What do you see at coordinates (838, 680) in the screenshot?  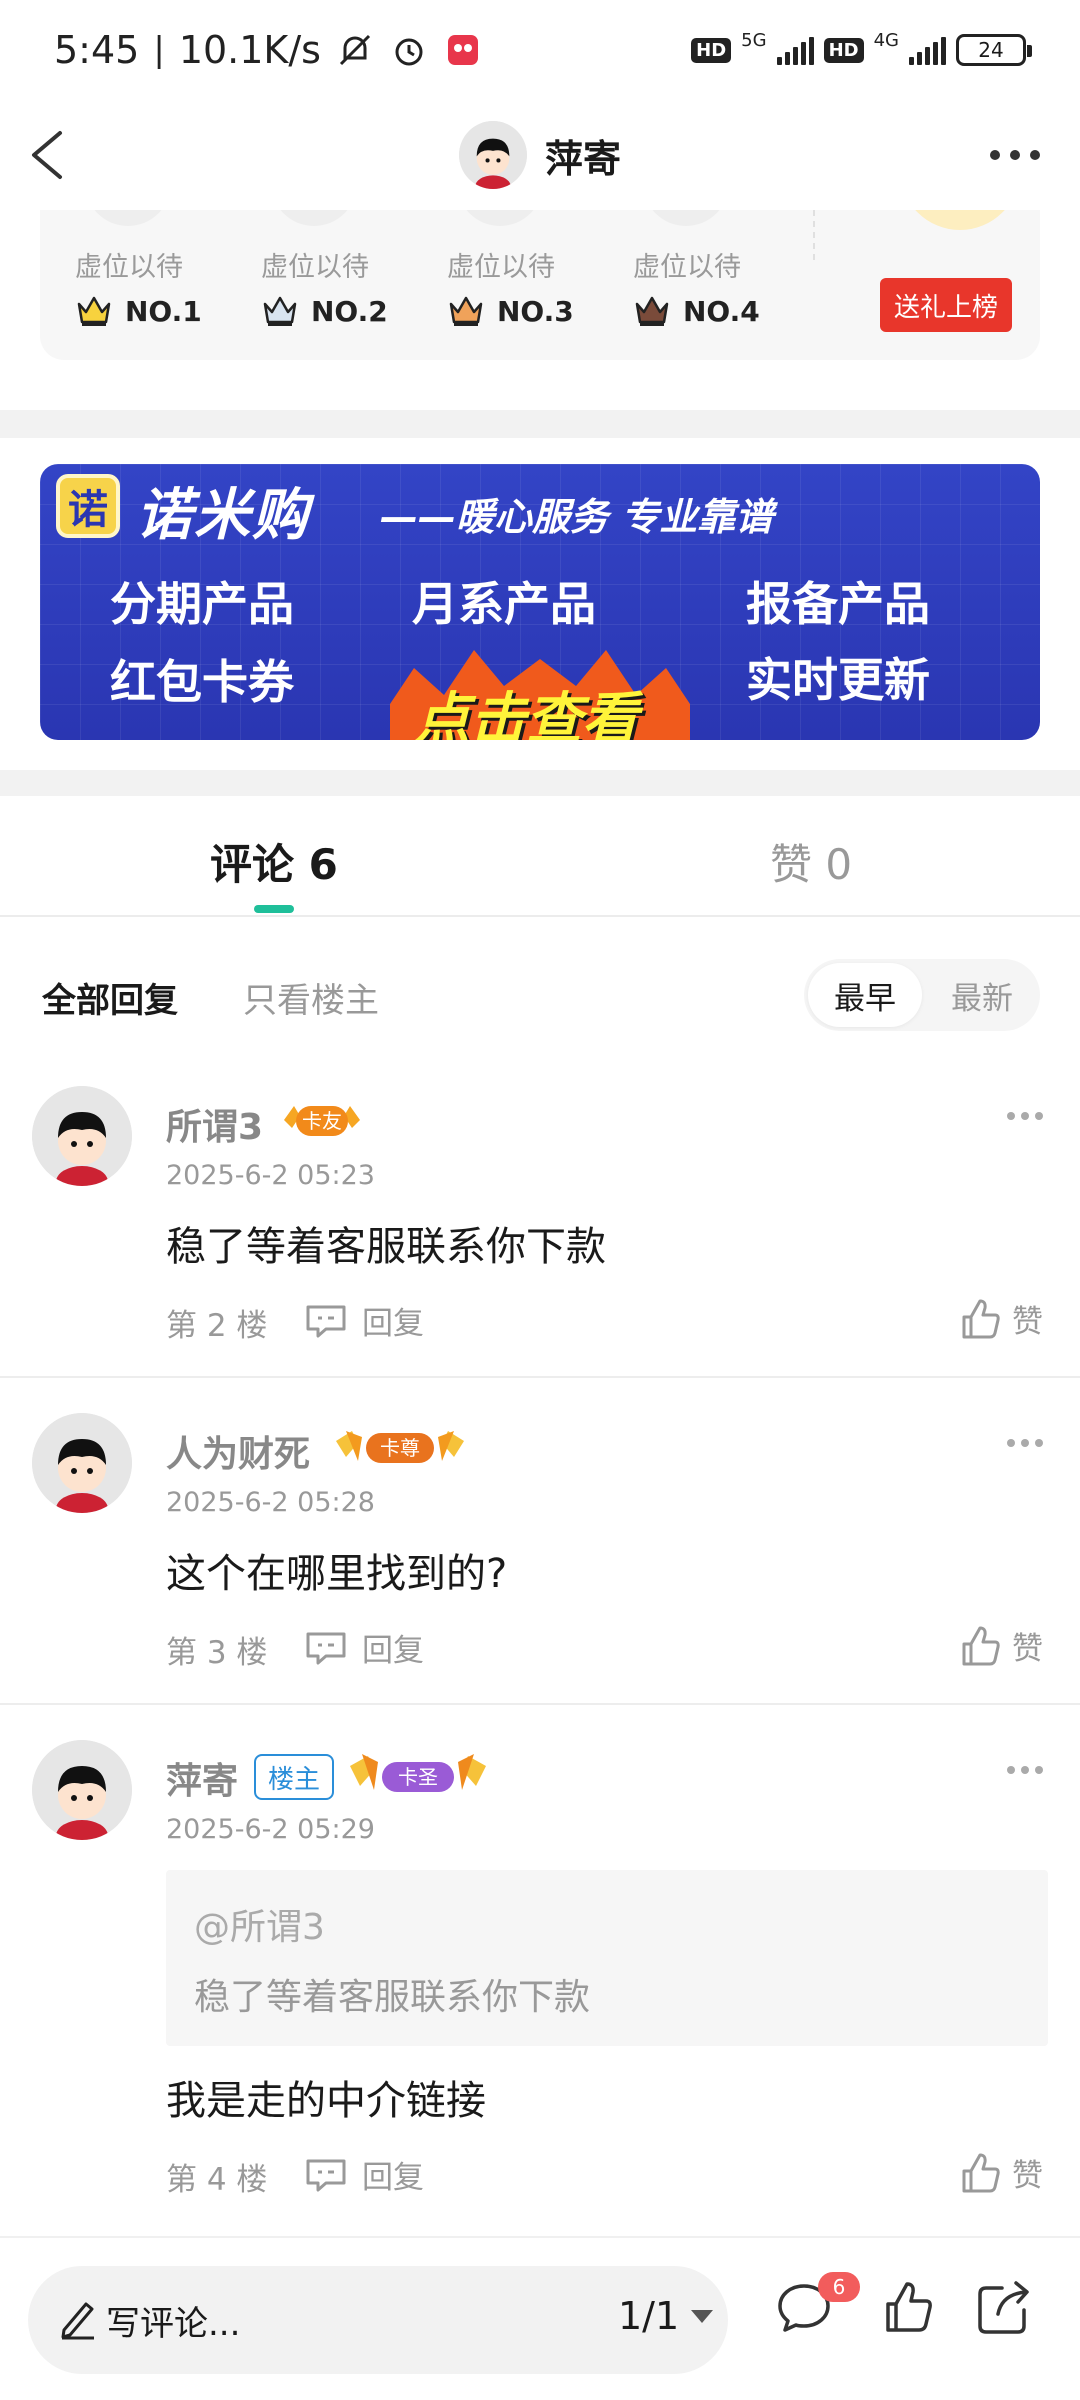 I see `banner-item: 实时更新` at bounding box center [838, 680].